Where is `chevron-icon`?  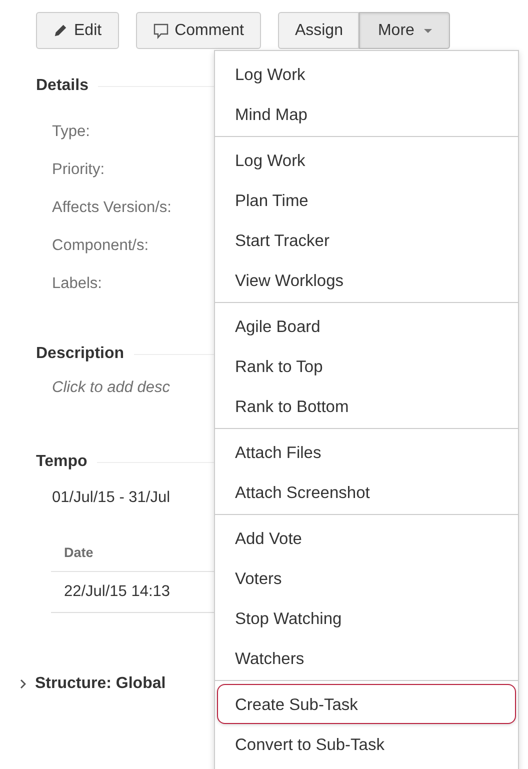
chevron-icon is located at coordinates (23, 684).